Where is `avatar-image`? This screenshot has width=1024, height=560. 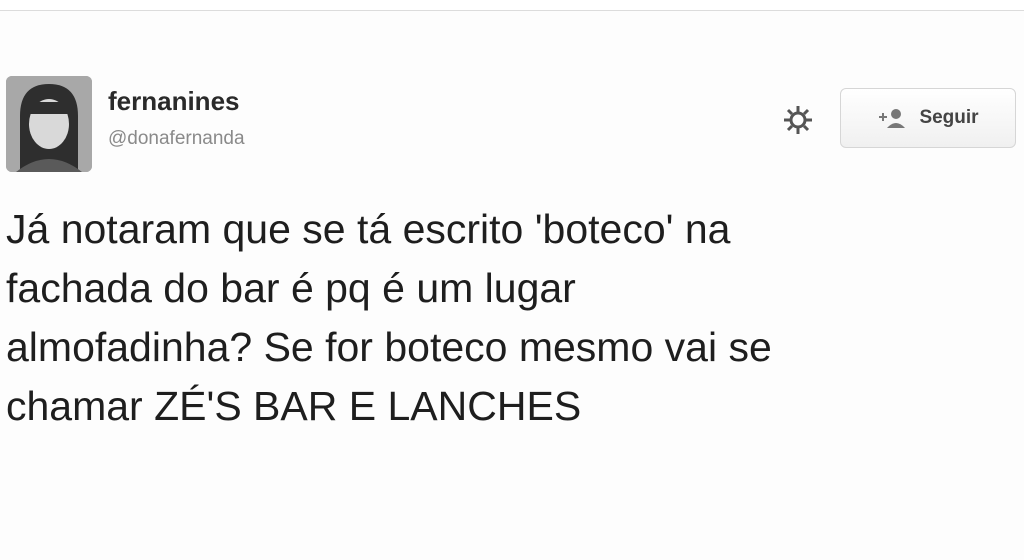 avatar-image is located at coordinates (49, 124).